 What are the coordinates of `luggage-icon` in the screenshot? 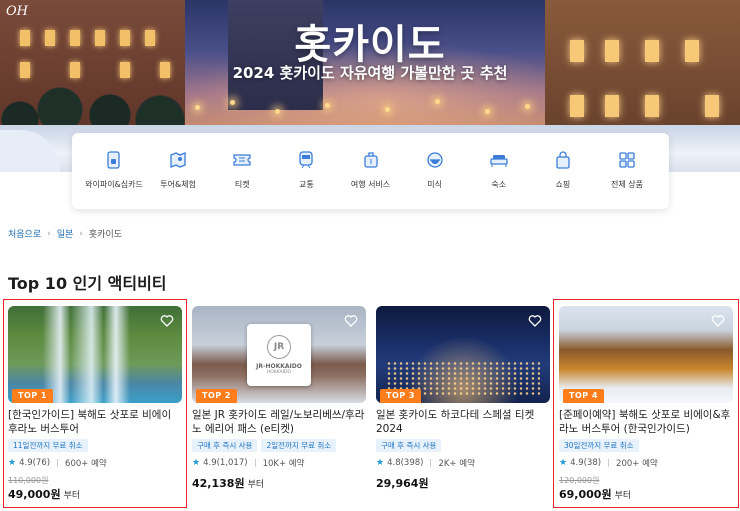 It's located at (371, 160).